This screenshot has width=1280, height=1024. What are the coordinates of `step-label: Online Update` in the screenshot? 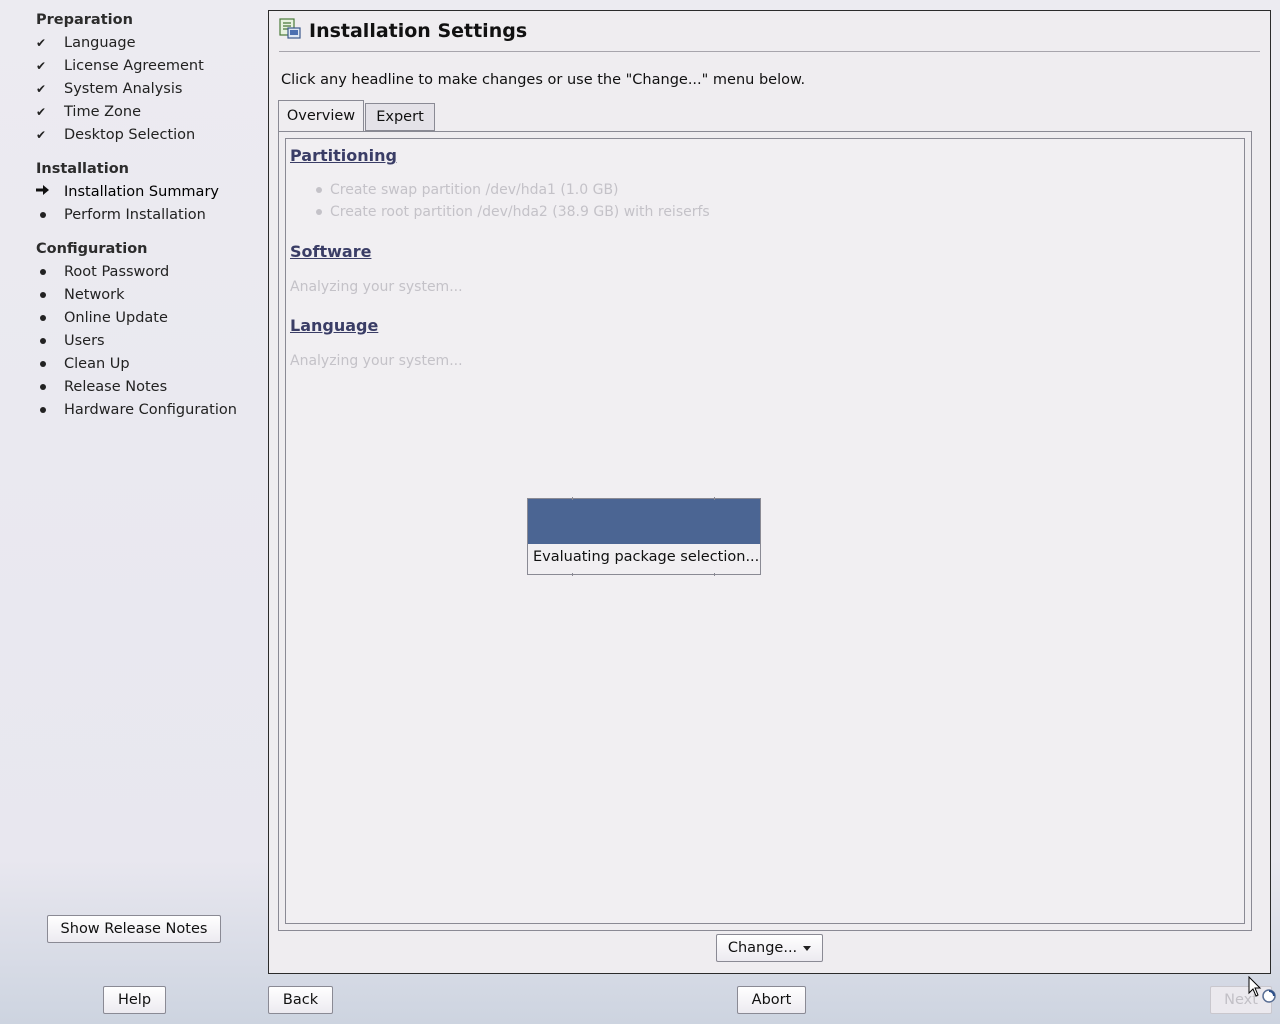 It's located at (116, 318).